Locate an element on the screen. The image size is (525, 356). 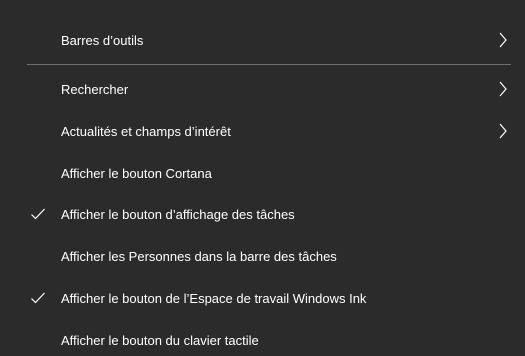
menu-separator is located at coordinates (269, 64).